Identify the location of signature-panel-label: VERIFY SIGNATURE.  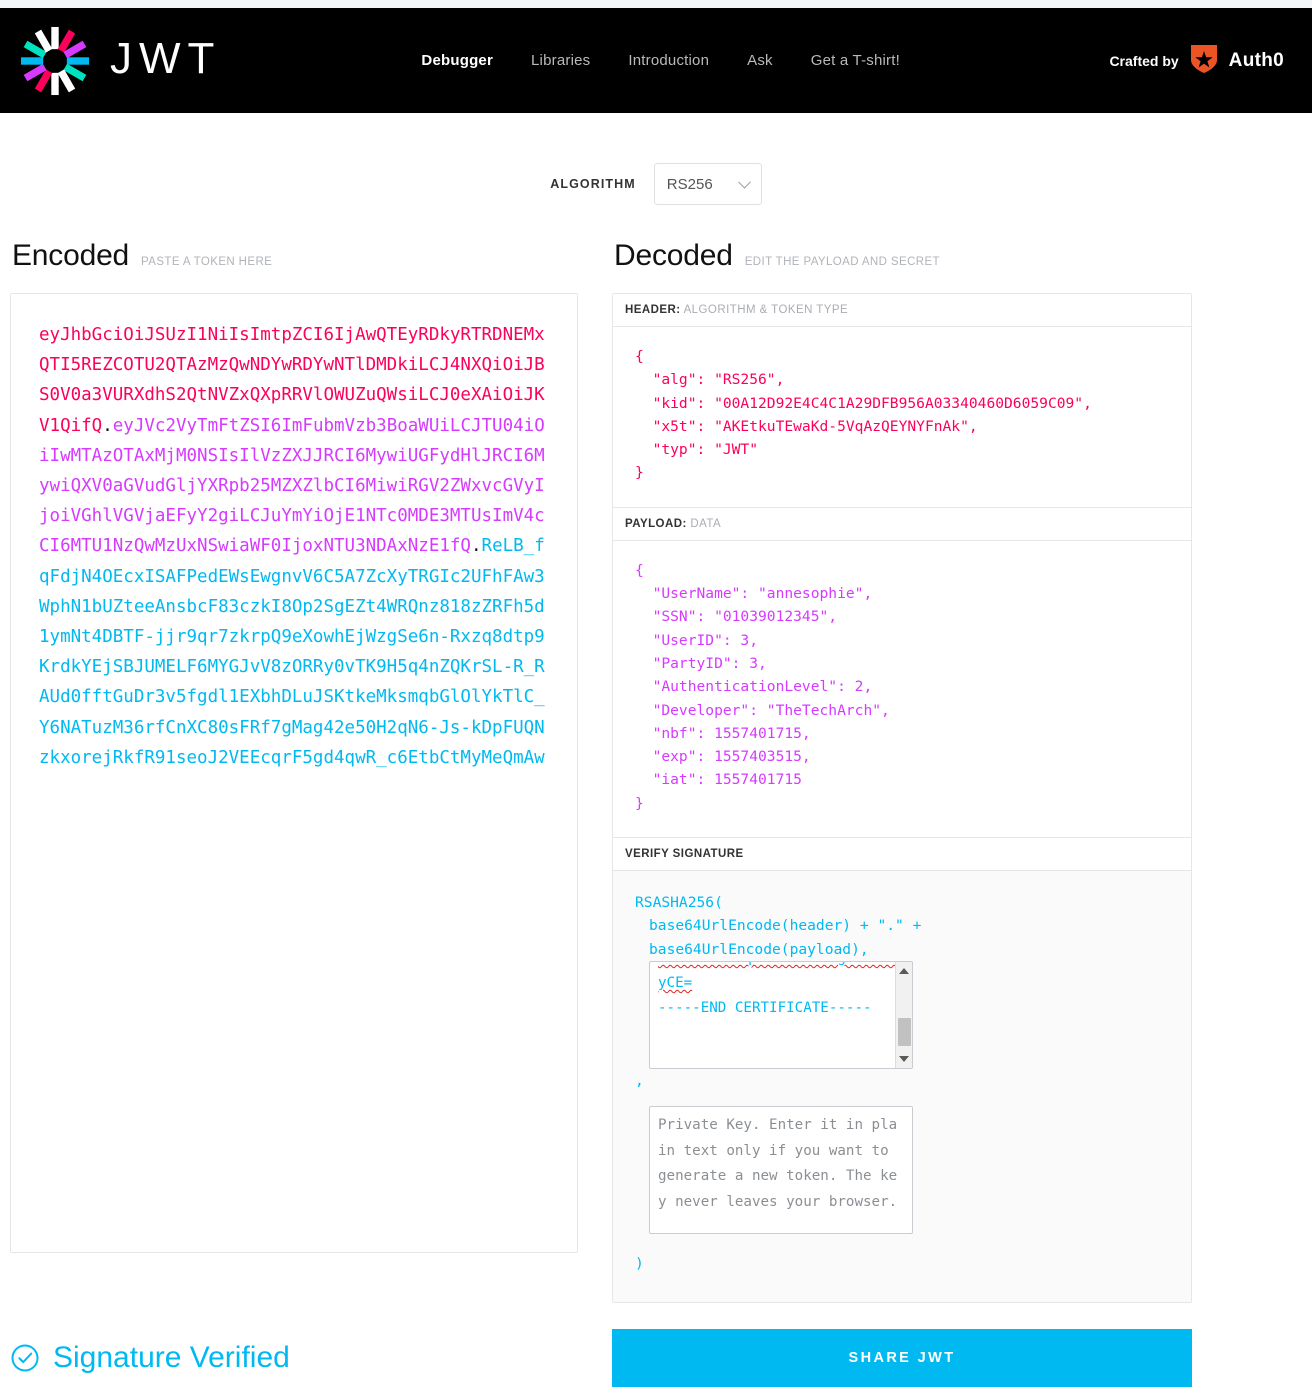
(902, 855).